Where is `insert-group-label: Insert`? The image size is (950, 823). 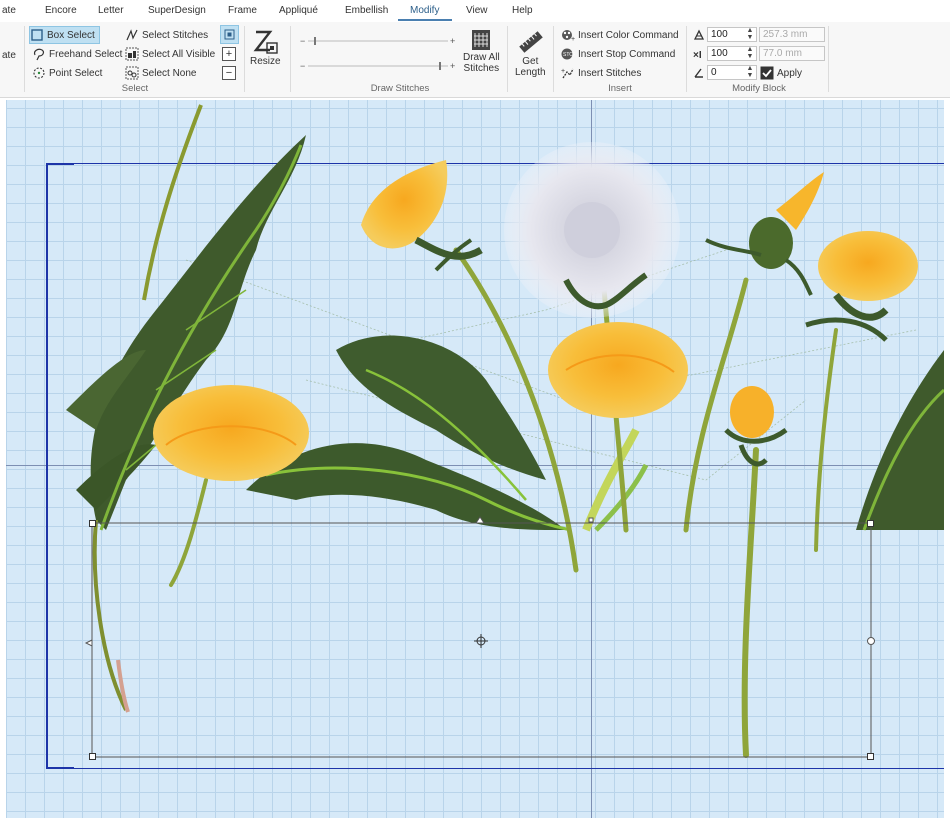
insert-group-label: Insert is located at coordinates (620, 88).